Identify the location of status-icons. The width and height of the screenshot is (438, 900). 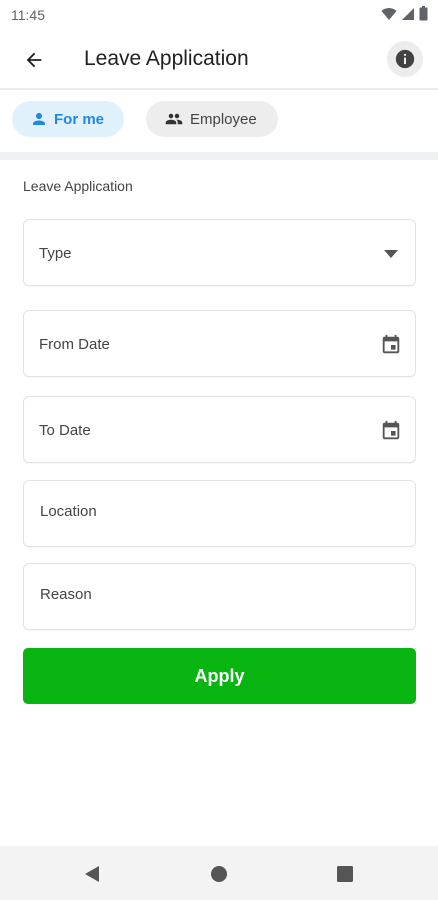
(404, 13).